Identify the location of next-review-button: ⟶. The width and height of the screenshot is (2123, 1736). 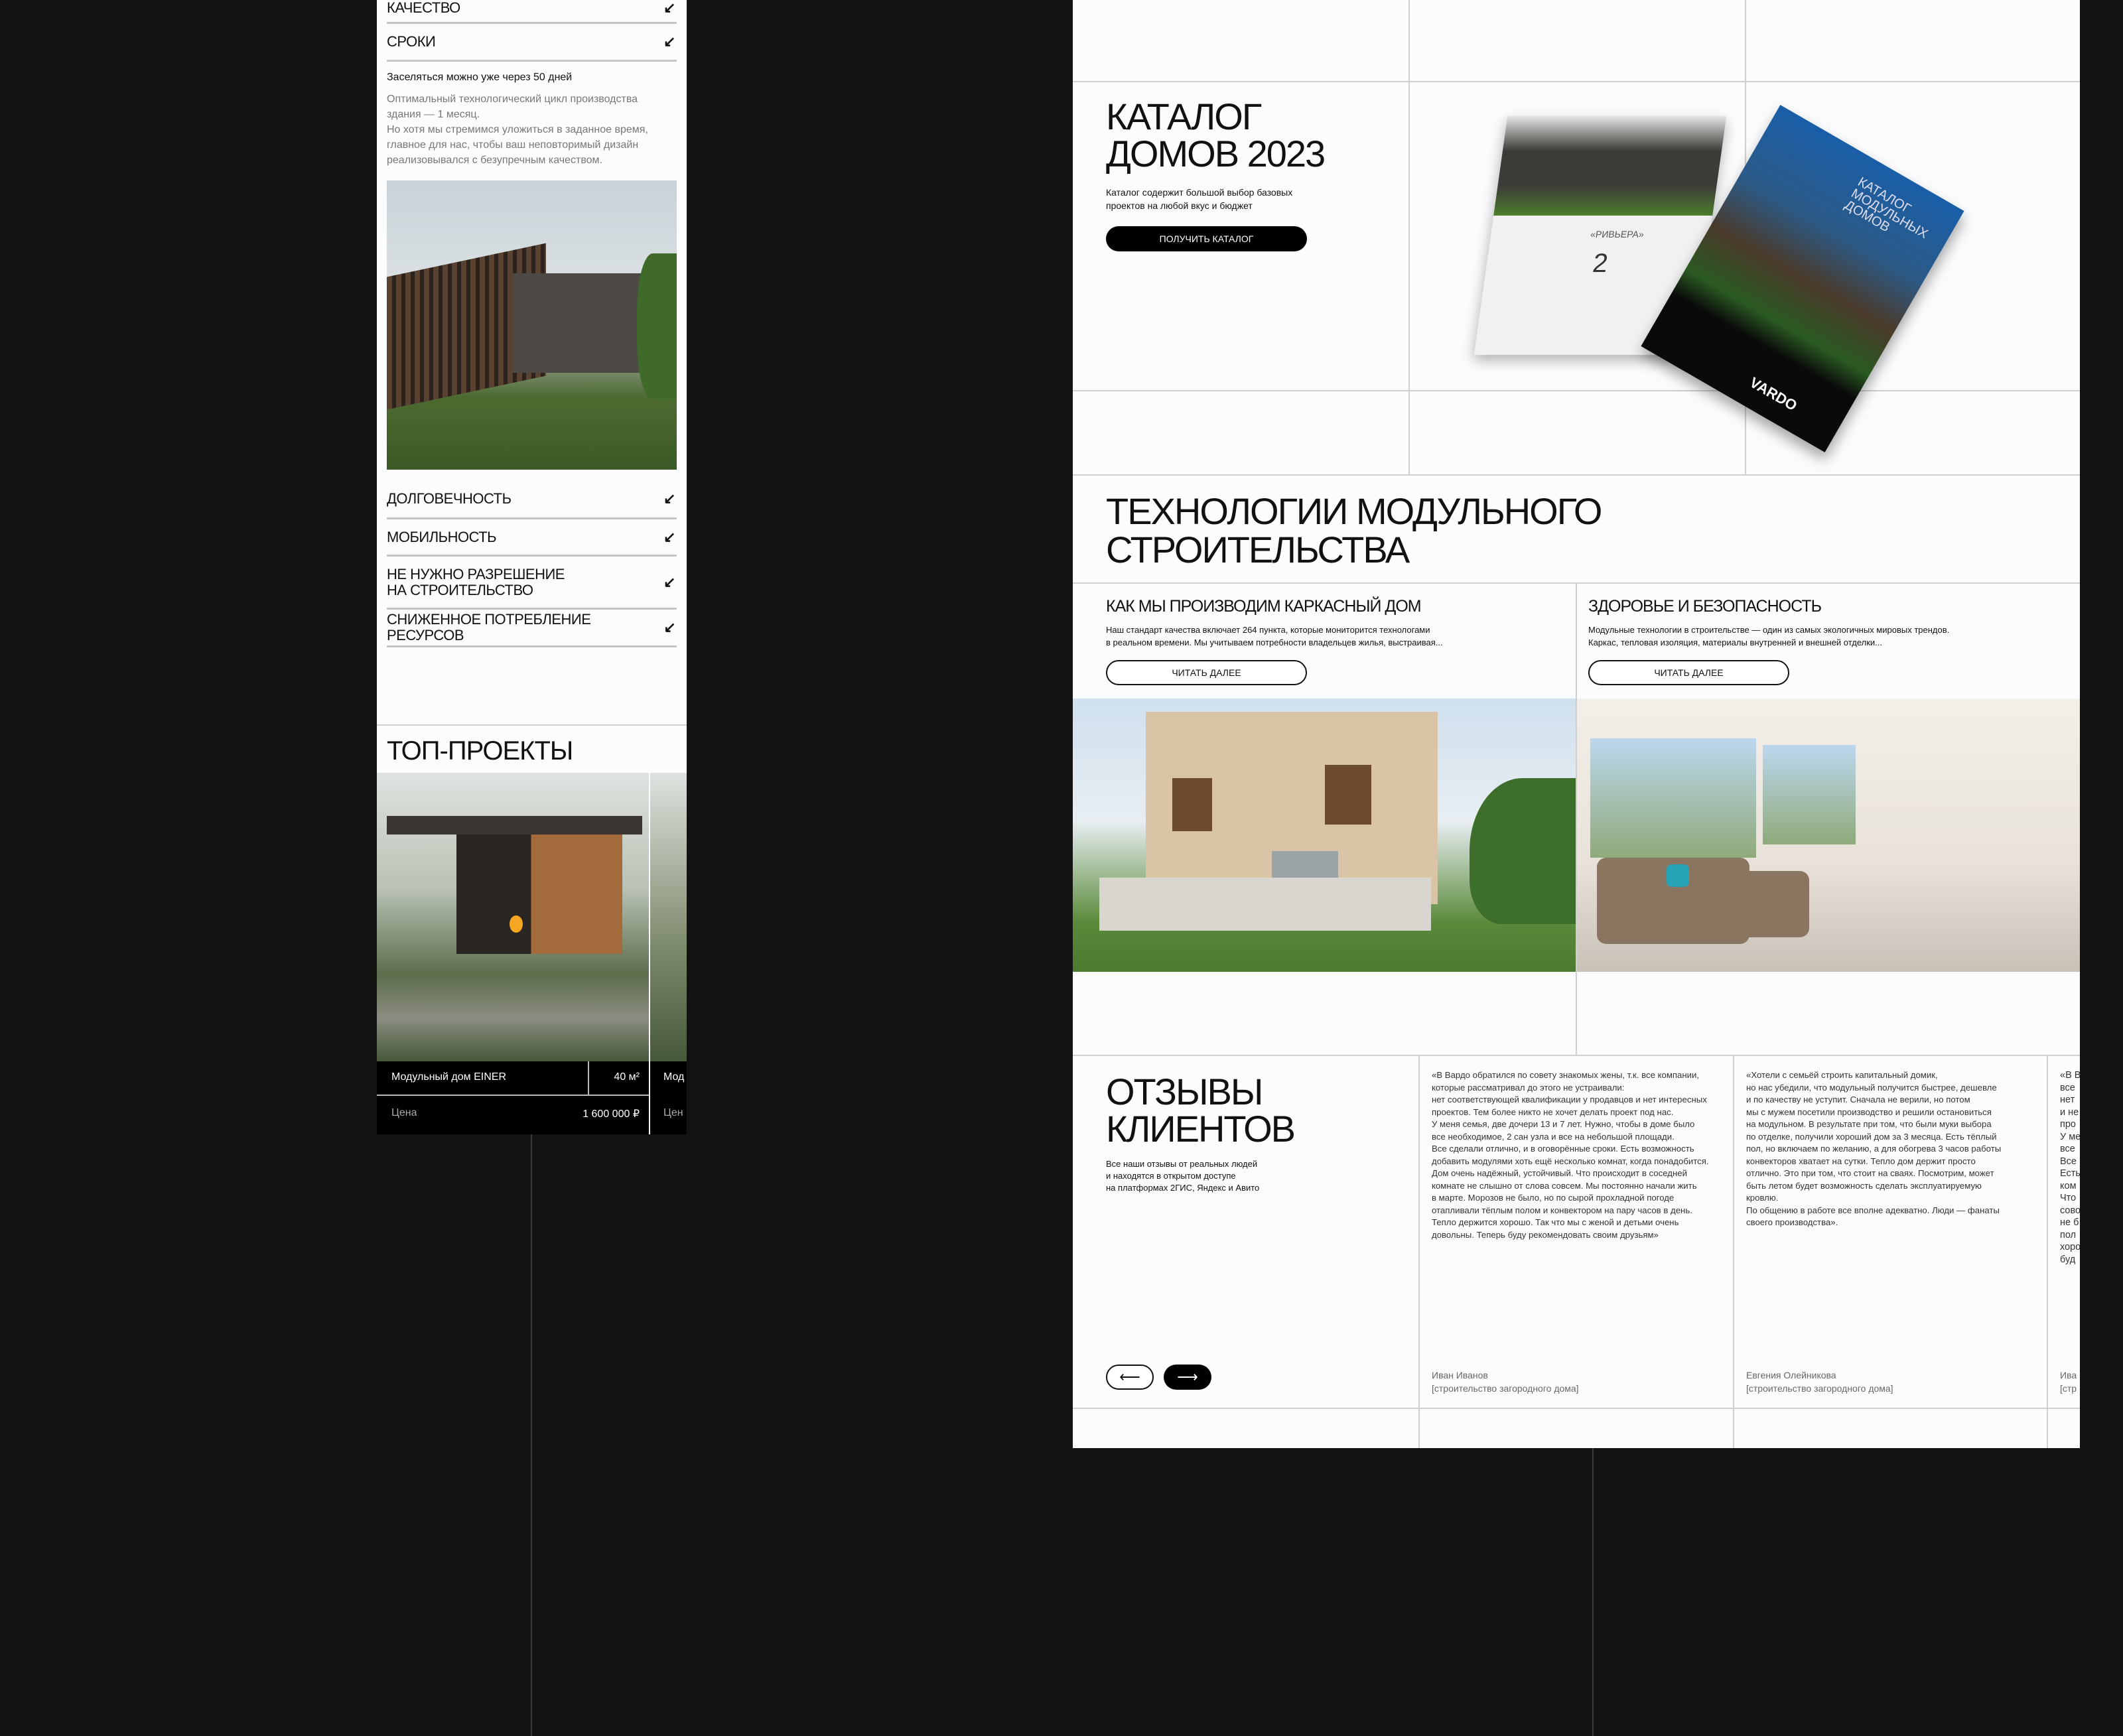
(1187, 1377).